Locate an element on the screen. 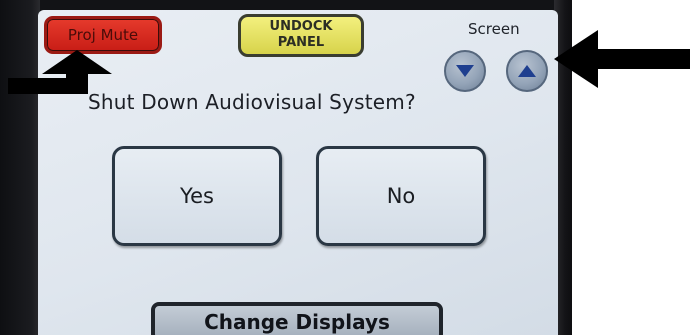 Image resolution: width=694 pixels, height=335 pixels. screen-label: Screen is located at coordinates (494, 29).